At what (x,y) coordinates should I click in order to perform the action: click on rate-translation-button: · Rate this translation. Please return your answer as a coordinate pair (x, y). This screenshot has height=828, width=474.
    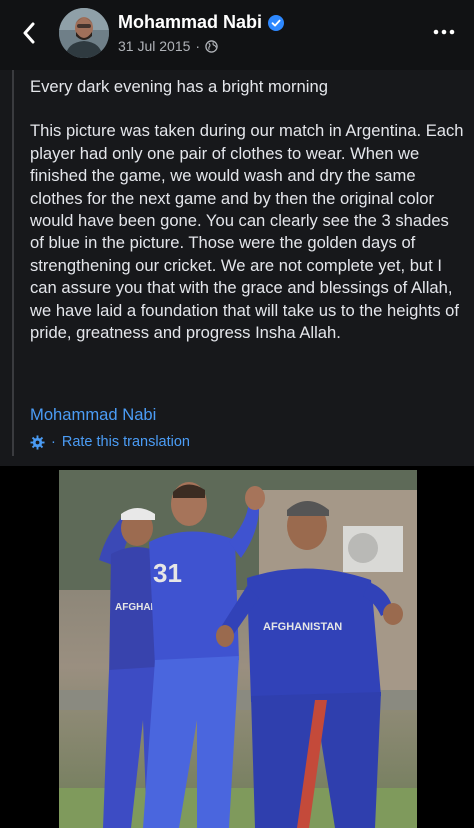
    Looking at the image, I should click on (110, 442).